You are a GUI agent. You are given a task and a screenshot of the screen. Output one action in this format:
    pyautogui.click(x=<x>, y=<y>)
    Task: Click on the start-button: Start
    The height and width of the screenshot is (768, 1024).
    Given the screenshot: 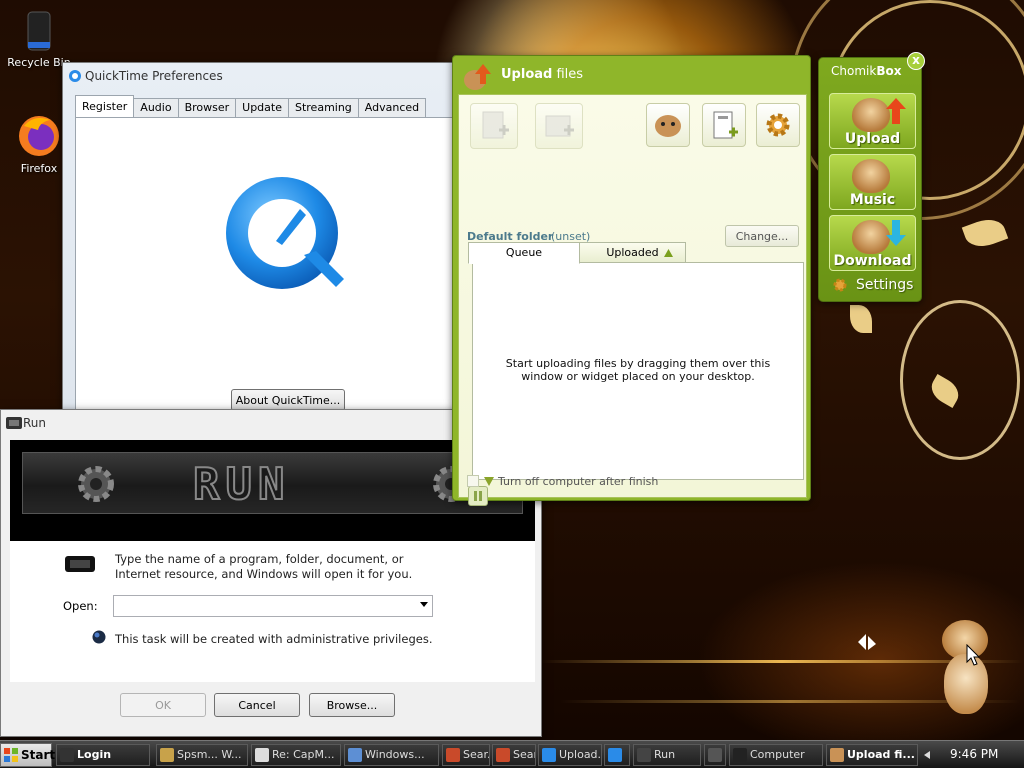 What is the action you would take?
    pyautogui.click(x=28, y=755)
    